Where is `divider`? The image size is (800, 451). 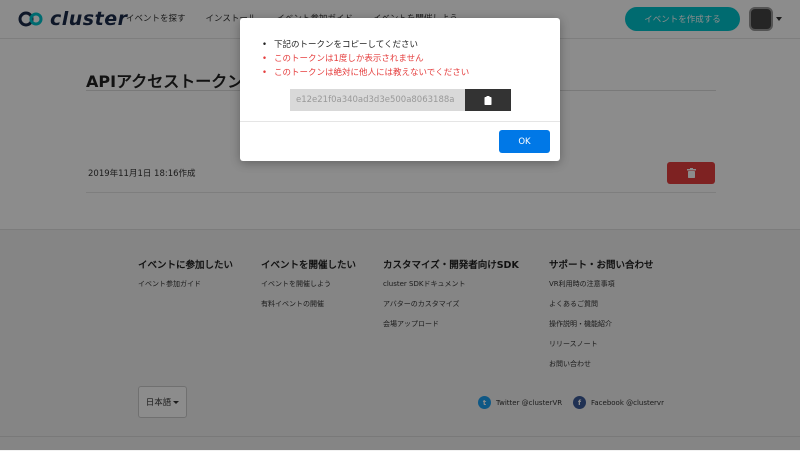
divider is located at coordinates (400, 121).